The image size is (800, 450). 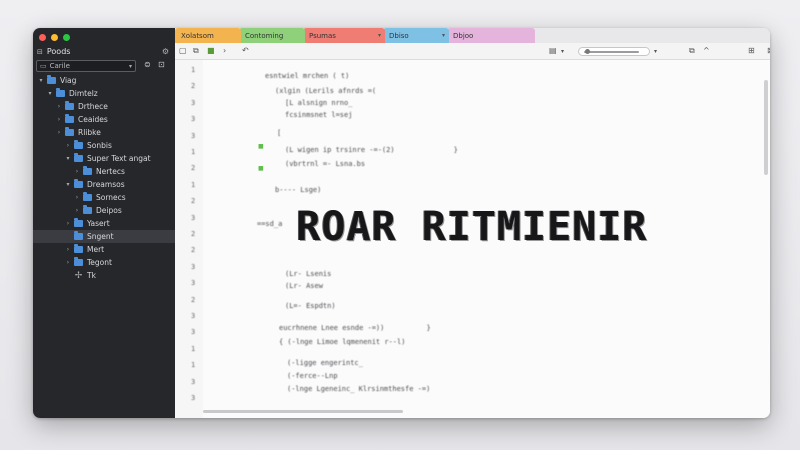 I want to click on tab-label: Xolatsom, so click(x=197, y=35).